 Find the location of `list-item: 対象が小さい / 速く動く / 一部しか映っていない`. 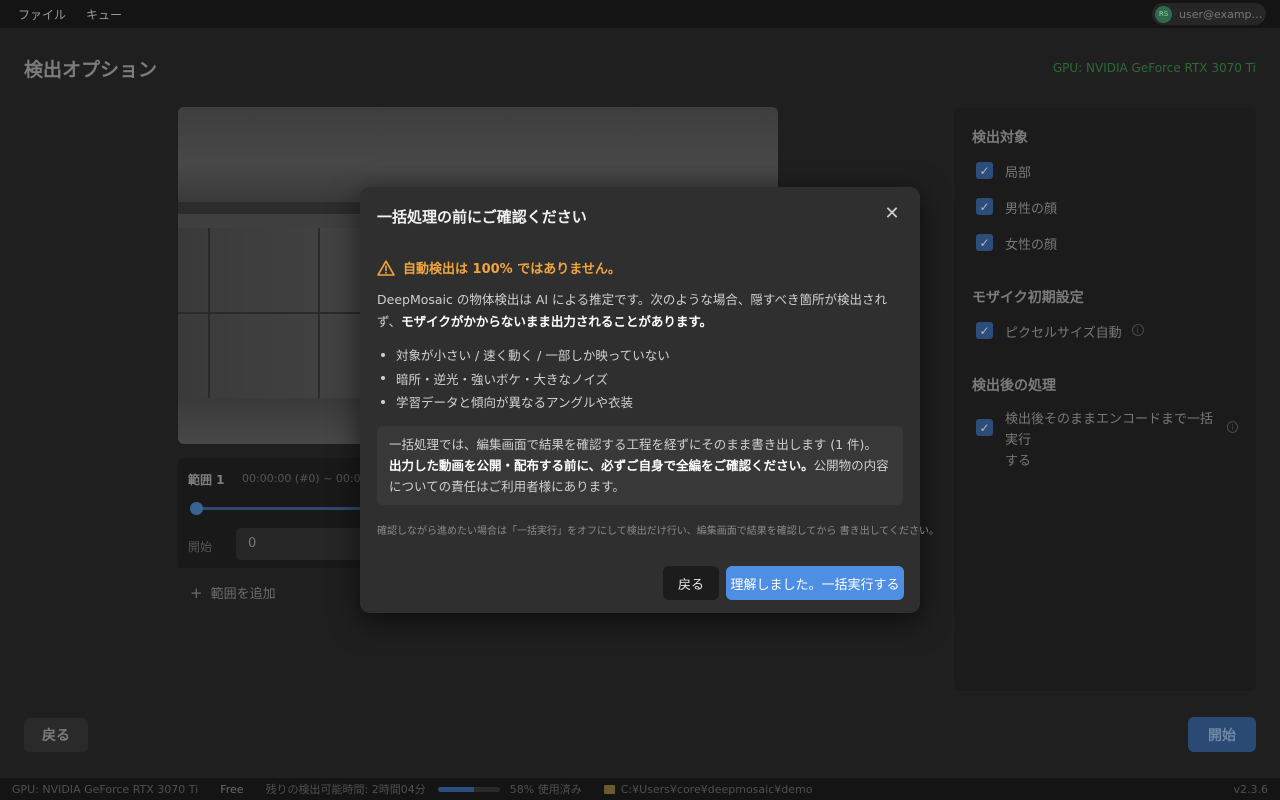

list-item: 対象が小さい / 速く動く / 一部しか映っていない is located at coordinates (641, 355).